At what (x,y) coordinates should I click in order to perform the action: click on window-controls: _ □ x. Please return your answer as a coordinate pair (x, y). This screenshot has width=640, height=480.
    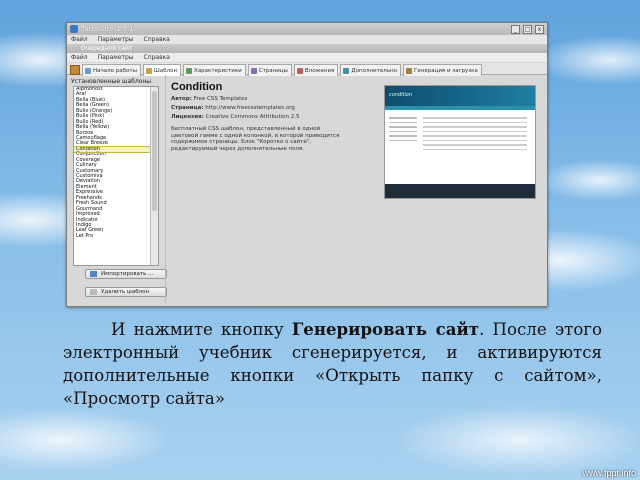
    Looking at the image, I should click on (527, 29).